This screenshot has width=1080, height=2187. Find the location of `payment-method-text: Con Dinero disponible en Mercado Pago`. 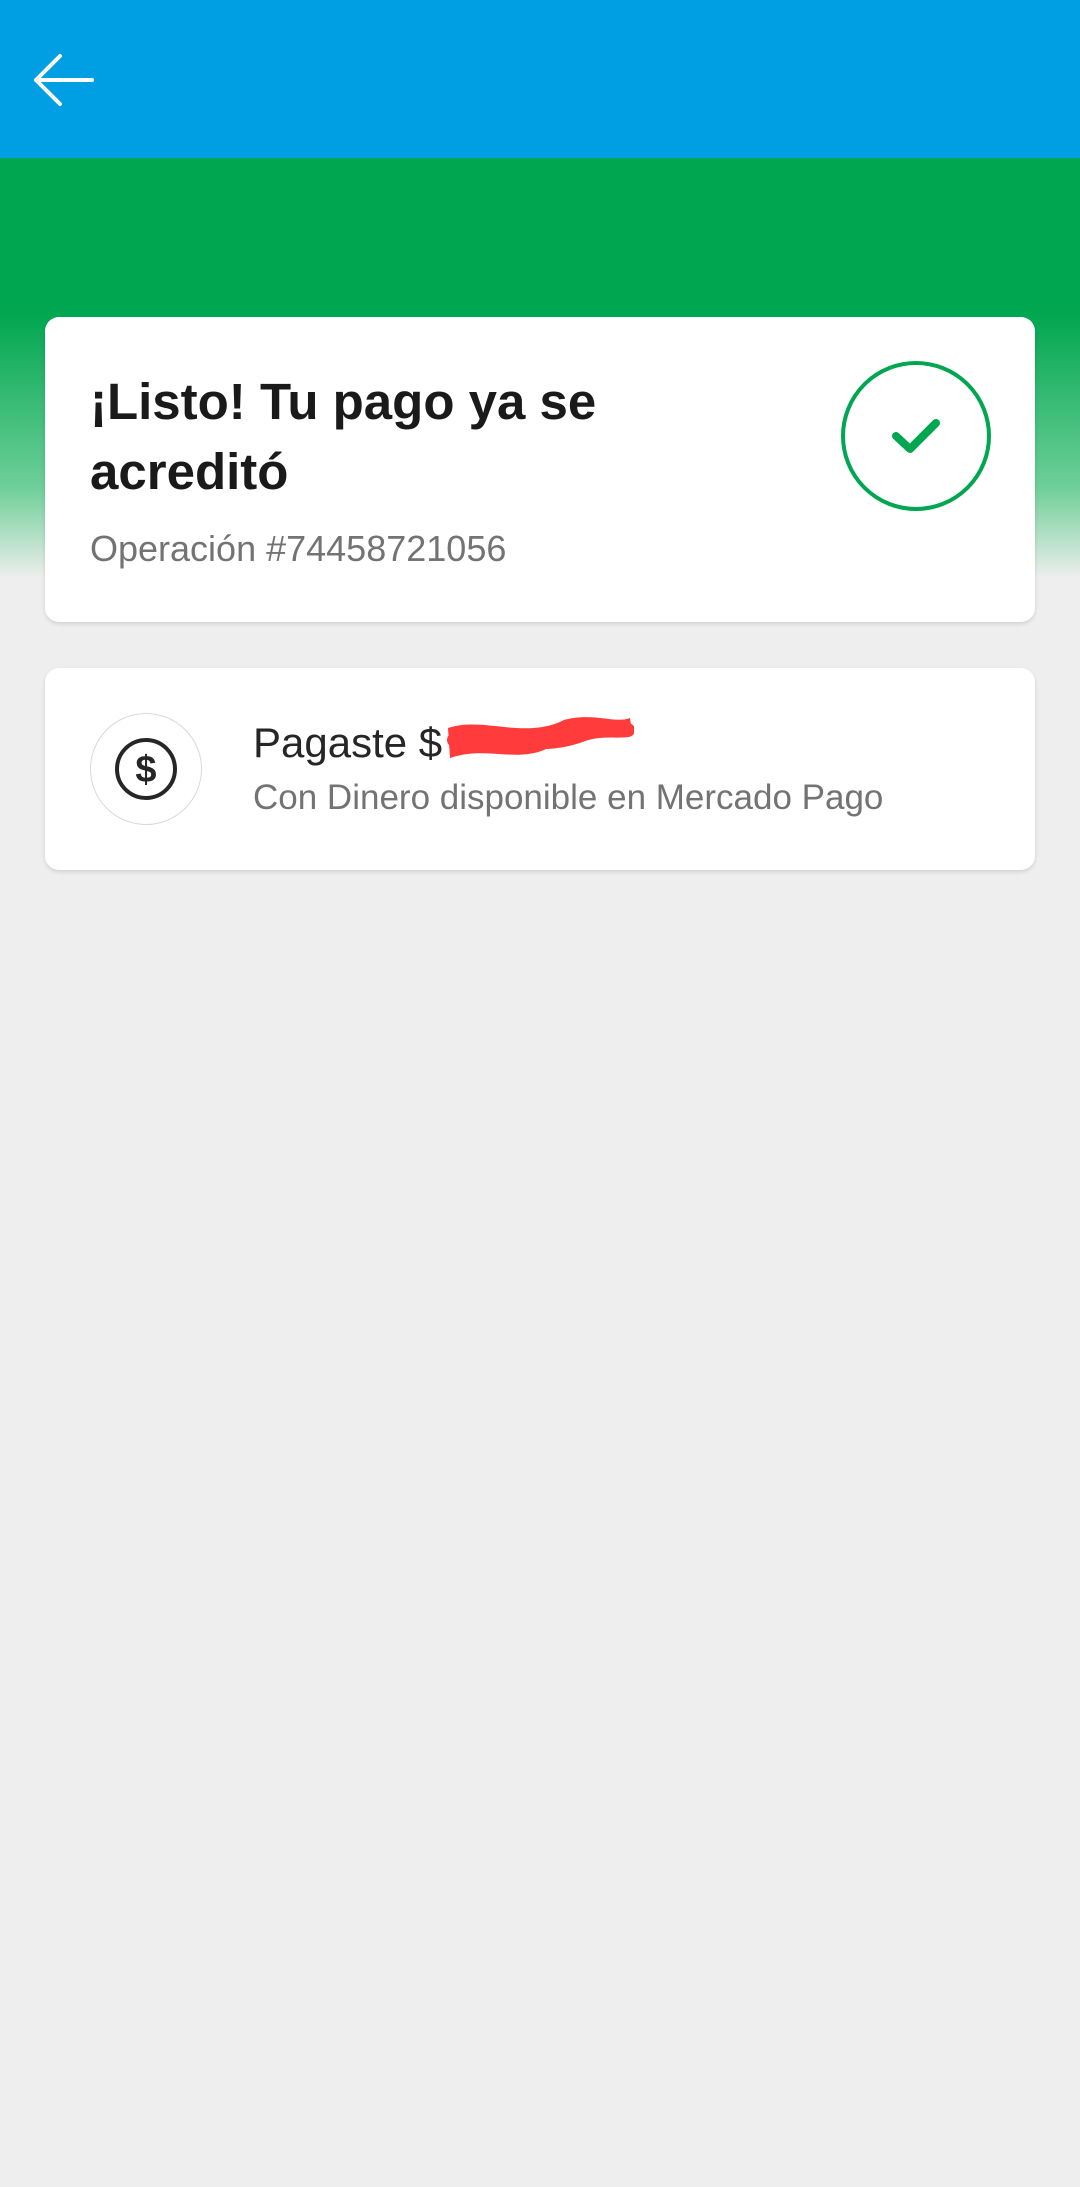

payment-method-text: Con Dinero disponible en Mercado Pago is located at coordinates (568, 797).